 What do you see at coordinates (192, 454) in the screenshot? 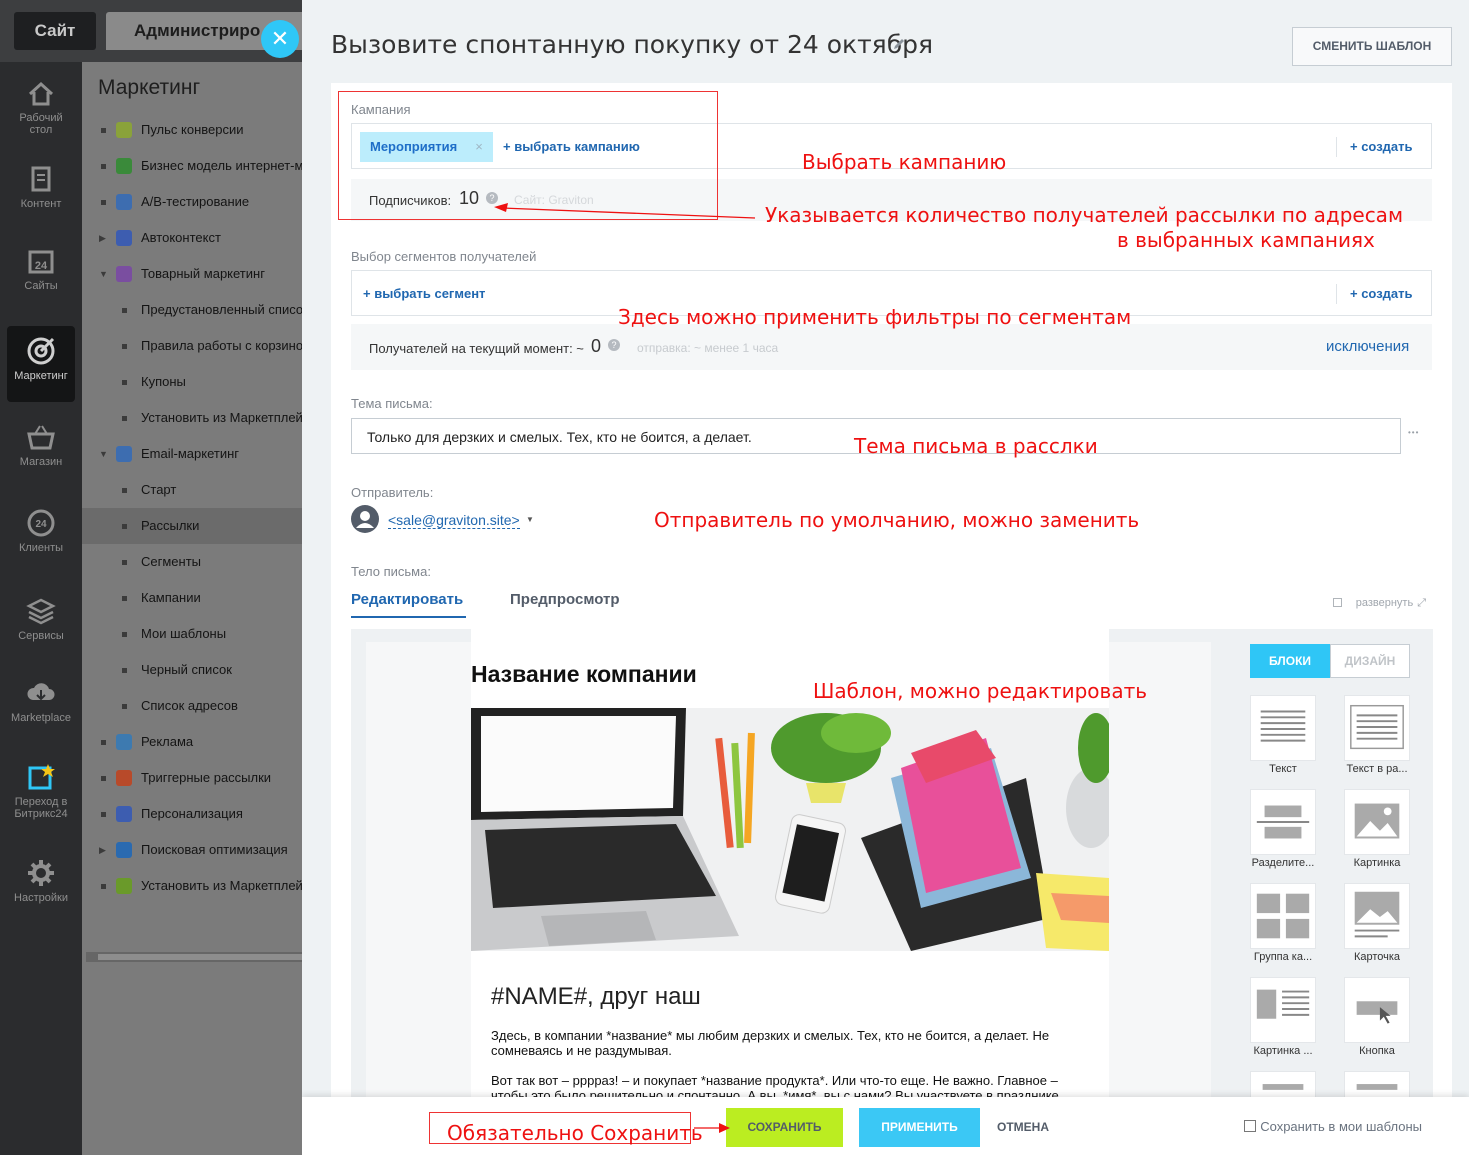
I see `menu-item: ▼ Email-маркетинг` at bounding box center [192, 454].